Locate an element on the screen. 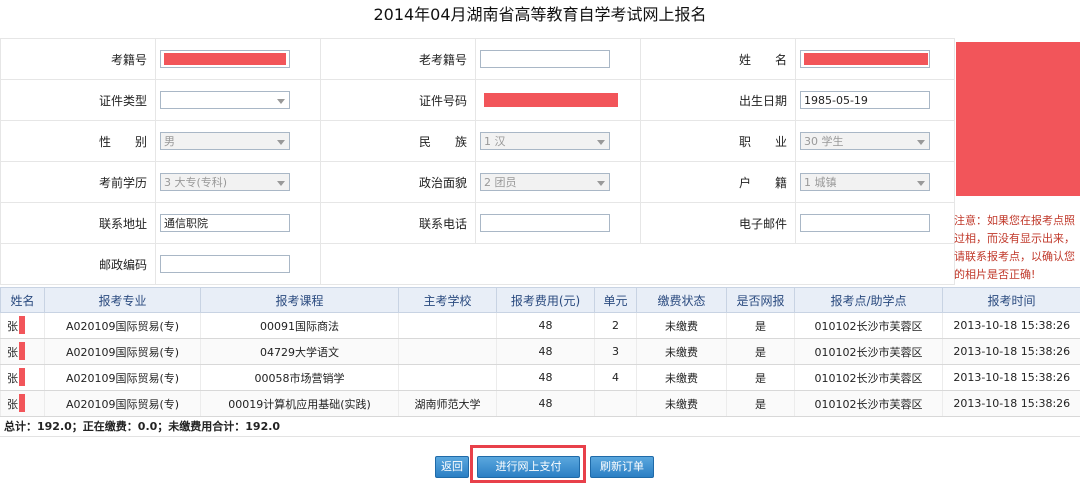  postcode-label: 邮政编码 is located at coordinates (78, 264).